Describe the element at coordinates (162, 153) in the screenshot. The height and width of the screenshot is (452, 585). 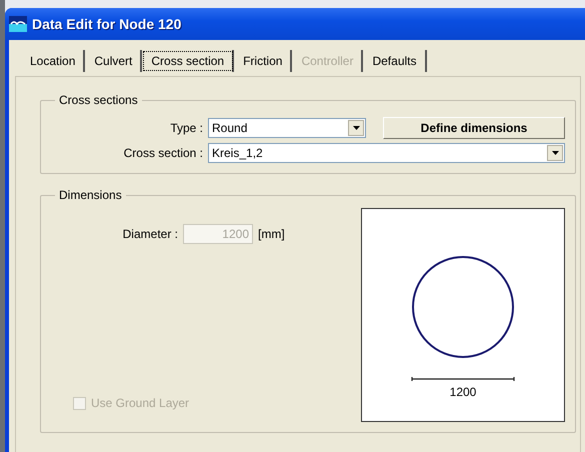
I see `field-label: Cross section :` at that location.